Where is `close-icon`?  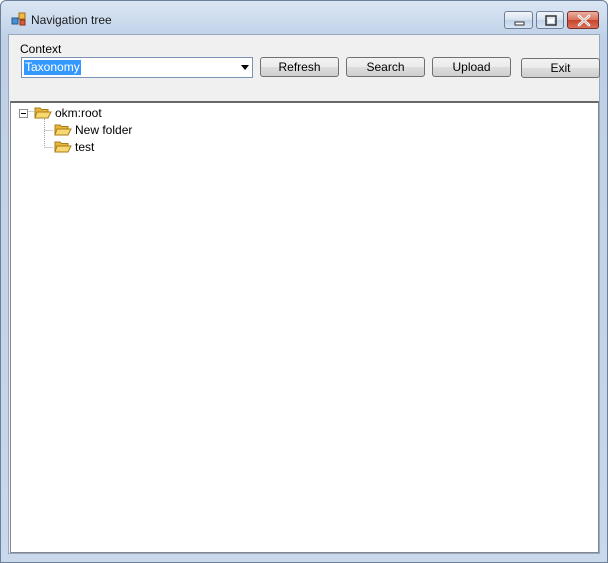 close-icon is located at coordinates (584, 20).